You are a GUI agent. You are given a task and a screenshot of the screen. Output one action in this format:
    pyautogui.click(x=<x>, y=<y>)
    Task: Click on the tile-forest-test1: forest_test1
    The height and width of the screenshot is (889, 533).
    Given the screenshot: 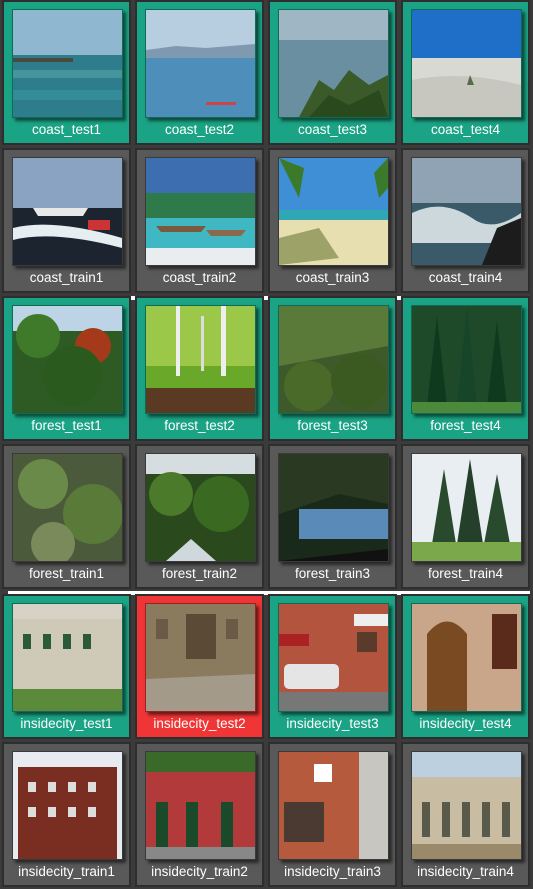 What is the action you would take?
    pyautogui.click(x=66, y=368)
    